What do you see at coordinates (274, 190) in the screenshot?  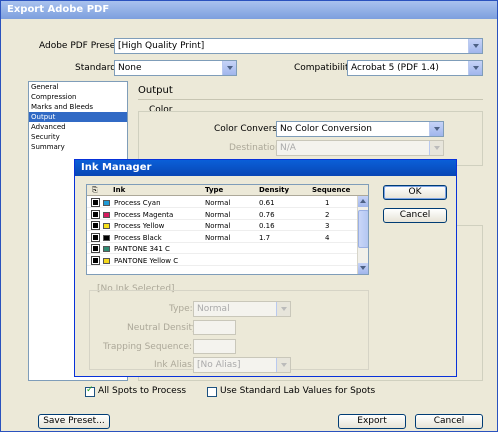 I see `col-density: Density` at bounding box center [274, 190].